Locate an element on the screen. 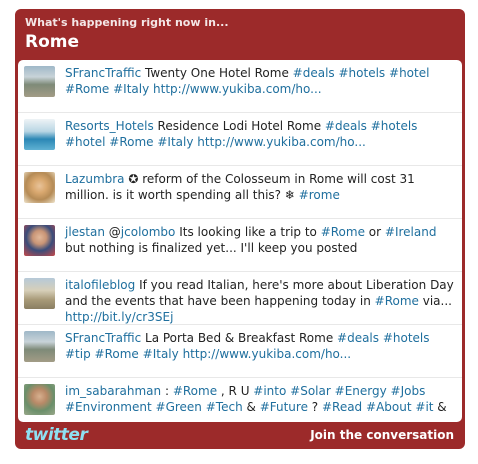 This screenshot has width=478, height=464. join-conversation-link: Join the conversation is located at coordinates (382, 435).